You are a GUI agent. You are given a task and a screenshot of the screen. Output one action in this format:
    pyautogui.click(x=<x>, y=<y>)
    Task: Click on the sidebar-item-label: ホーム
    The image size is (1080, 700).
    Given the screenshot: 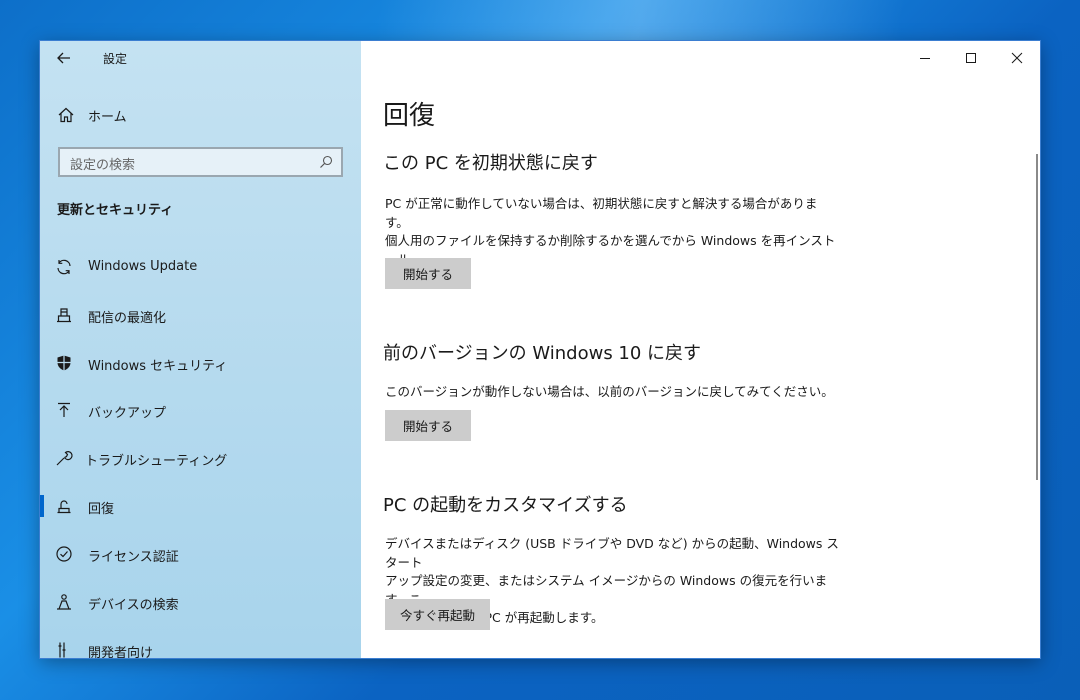 What is the action you would take?
    pyautogui.click(x=107, y=117)
    